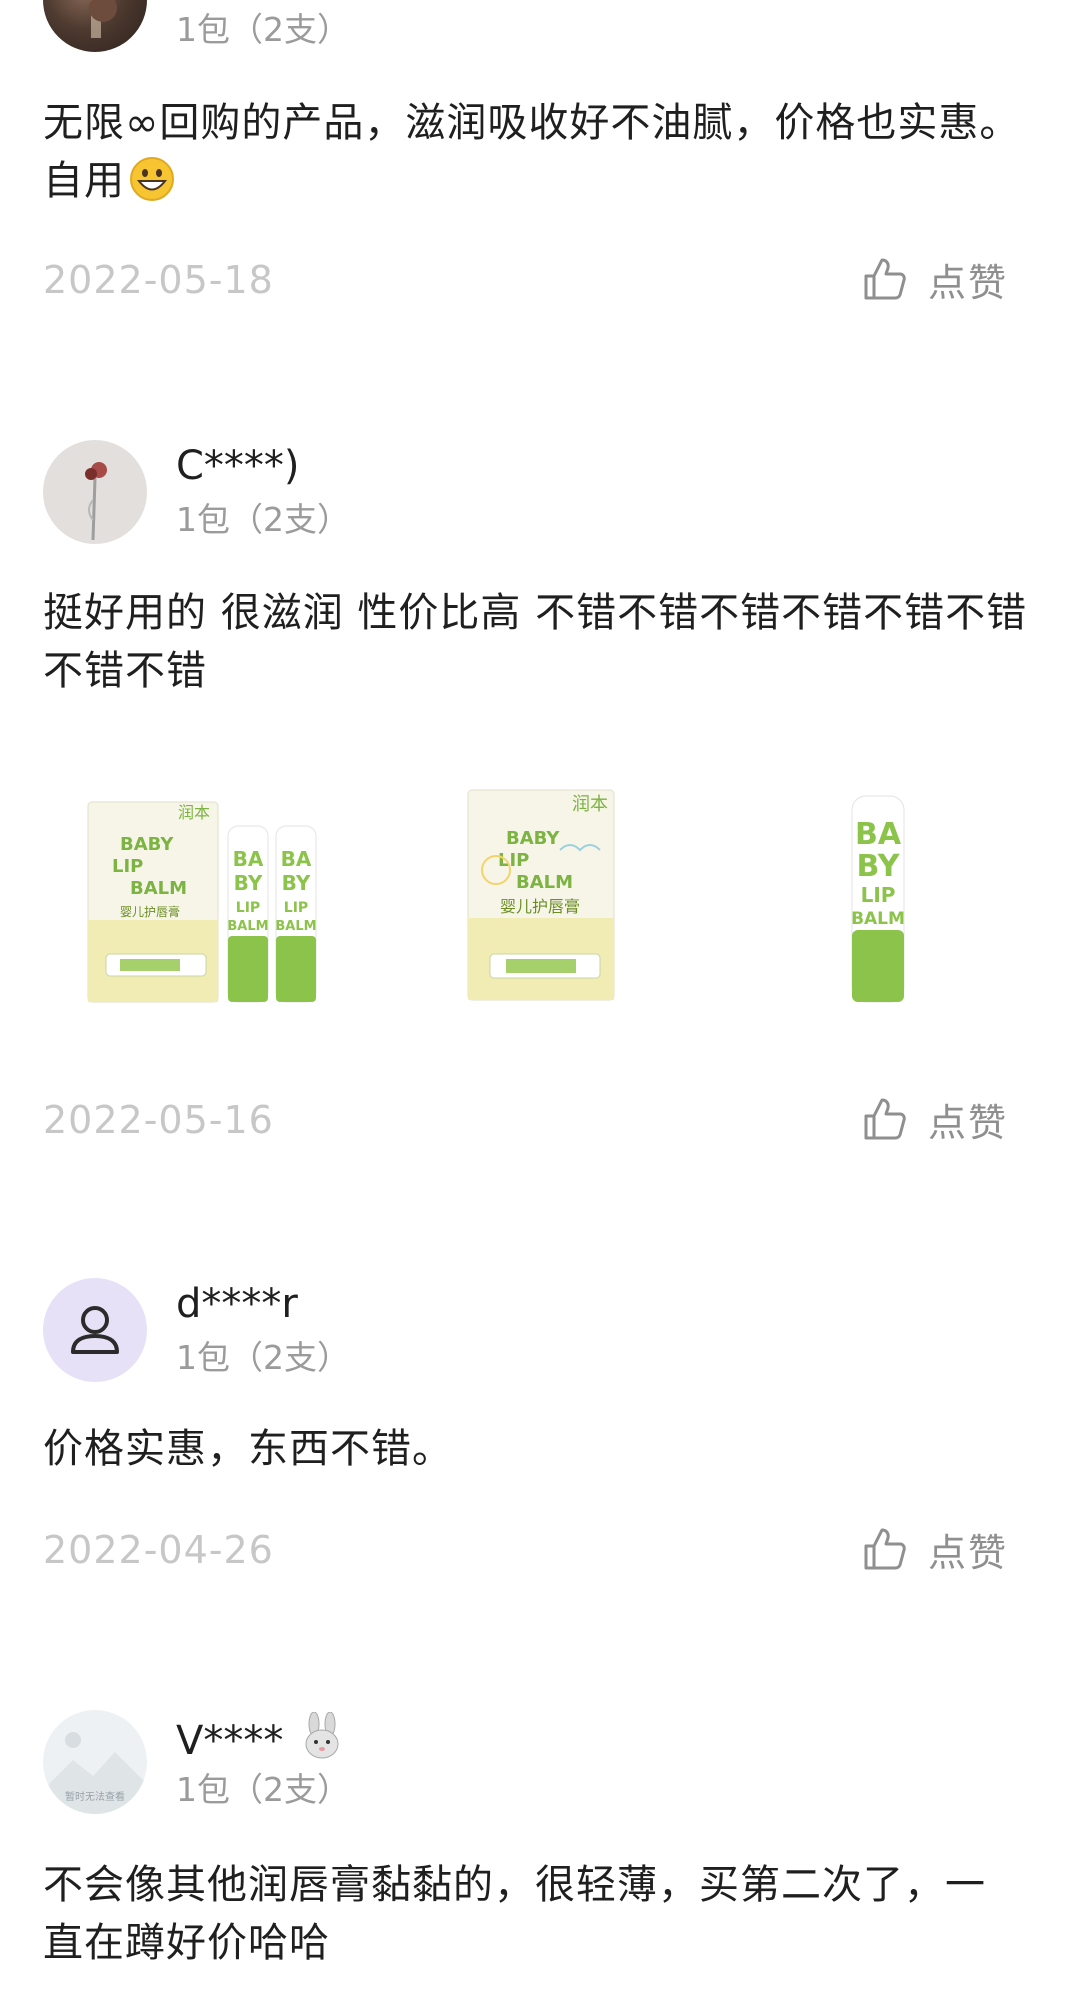 The width and height of the screenshot is (1080, 1991). Describe the element at coordinates (158, 280) in the screenshot. I see `review-date: 2022-05-18` at that location.